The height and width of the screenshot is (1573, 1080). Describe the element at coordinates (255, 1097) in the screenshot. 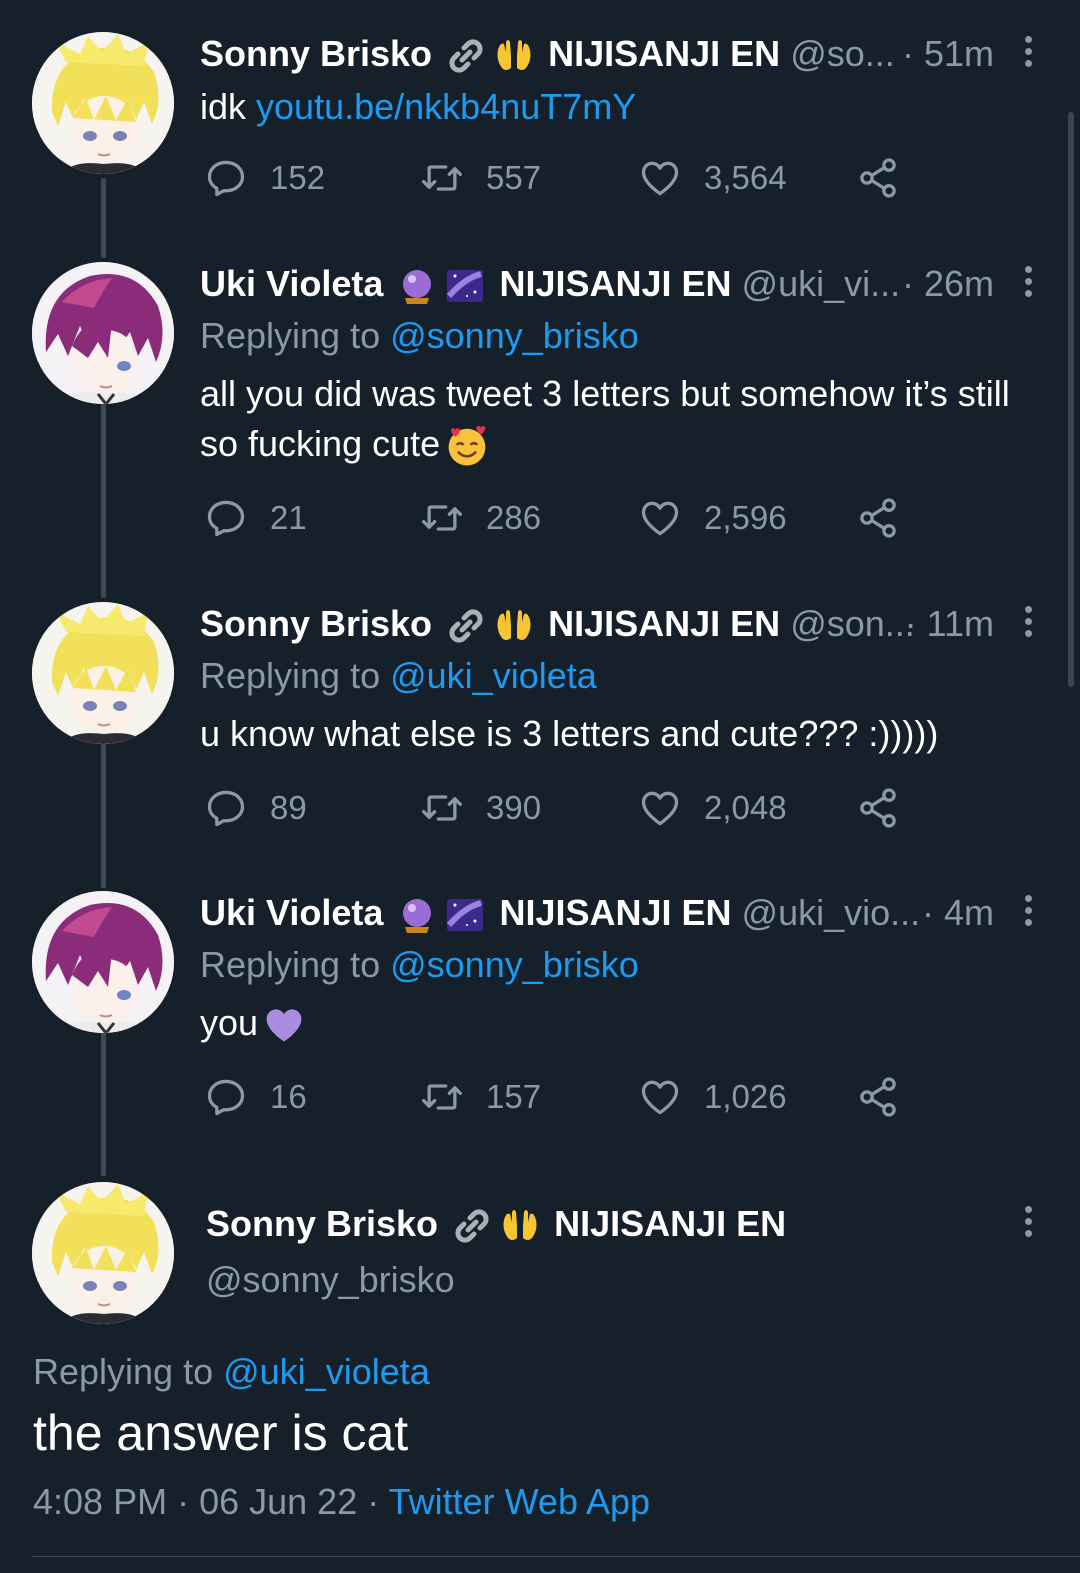

I see `reply-button: 16` at that location.